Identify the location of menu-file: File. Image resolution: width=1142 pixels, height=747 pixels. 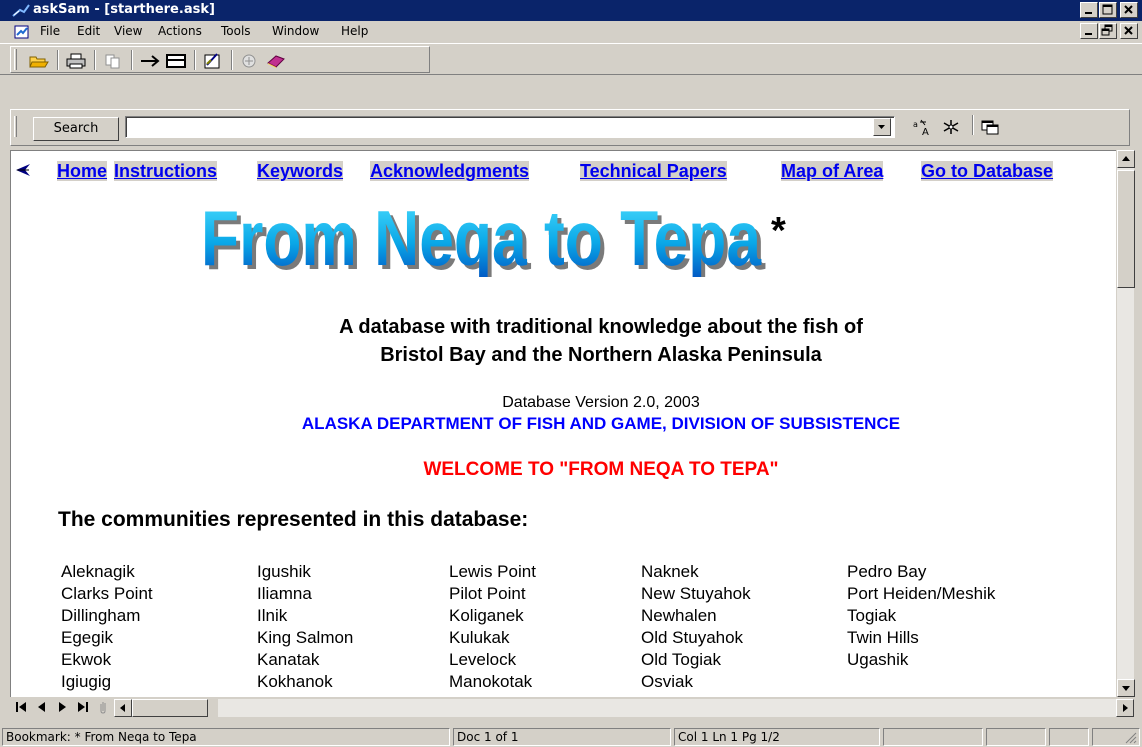
(50, 31).